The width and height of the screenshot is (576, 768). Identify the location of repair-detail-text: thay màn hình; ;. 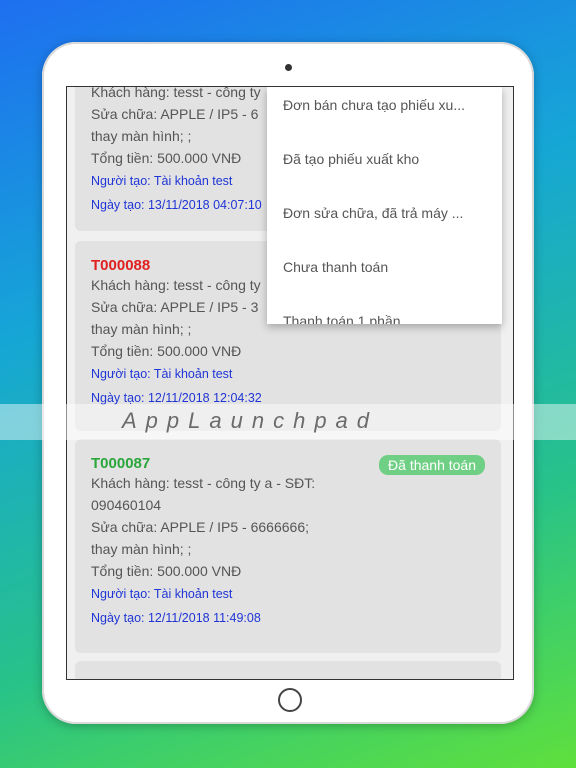
(141, 549).